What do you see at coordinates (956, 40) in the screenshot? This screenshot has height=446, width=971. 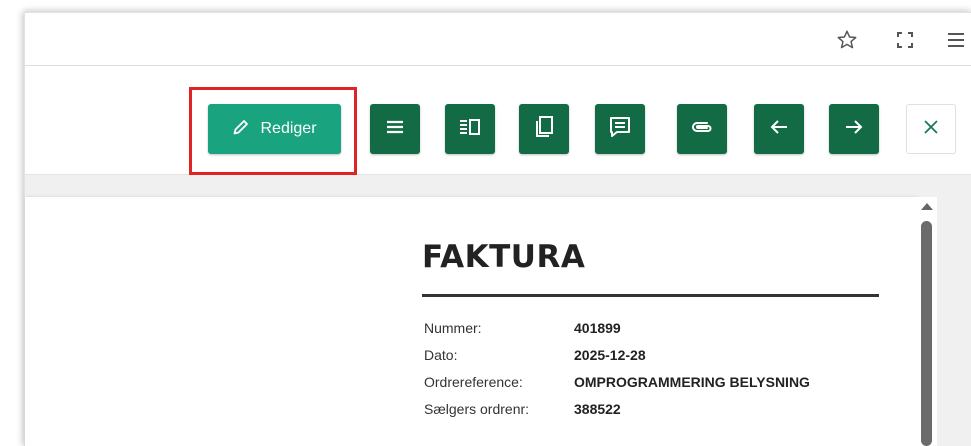 I see `menu-icon` at bounding box center [956, 40].